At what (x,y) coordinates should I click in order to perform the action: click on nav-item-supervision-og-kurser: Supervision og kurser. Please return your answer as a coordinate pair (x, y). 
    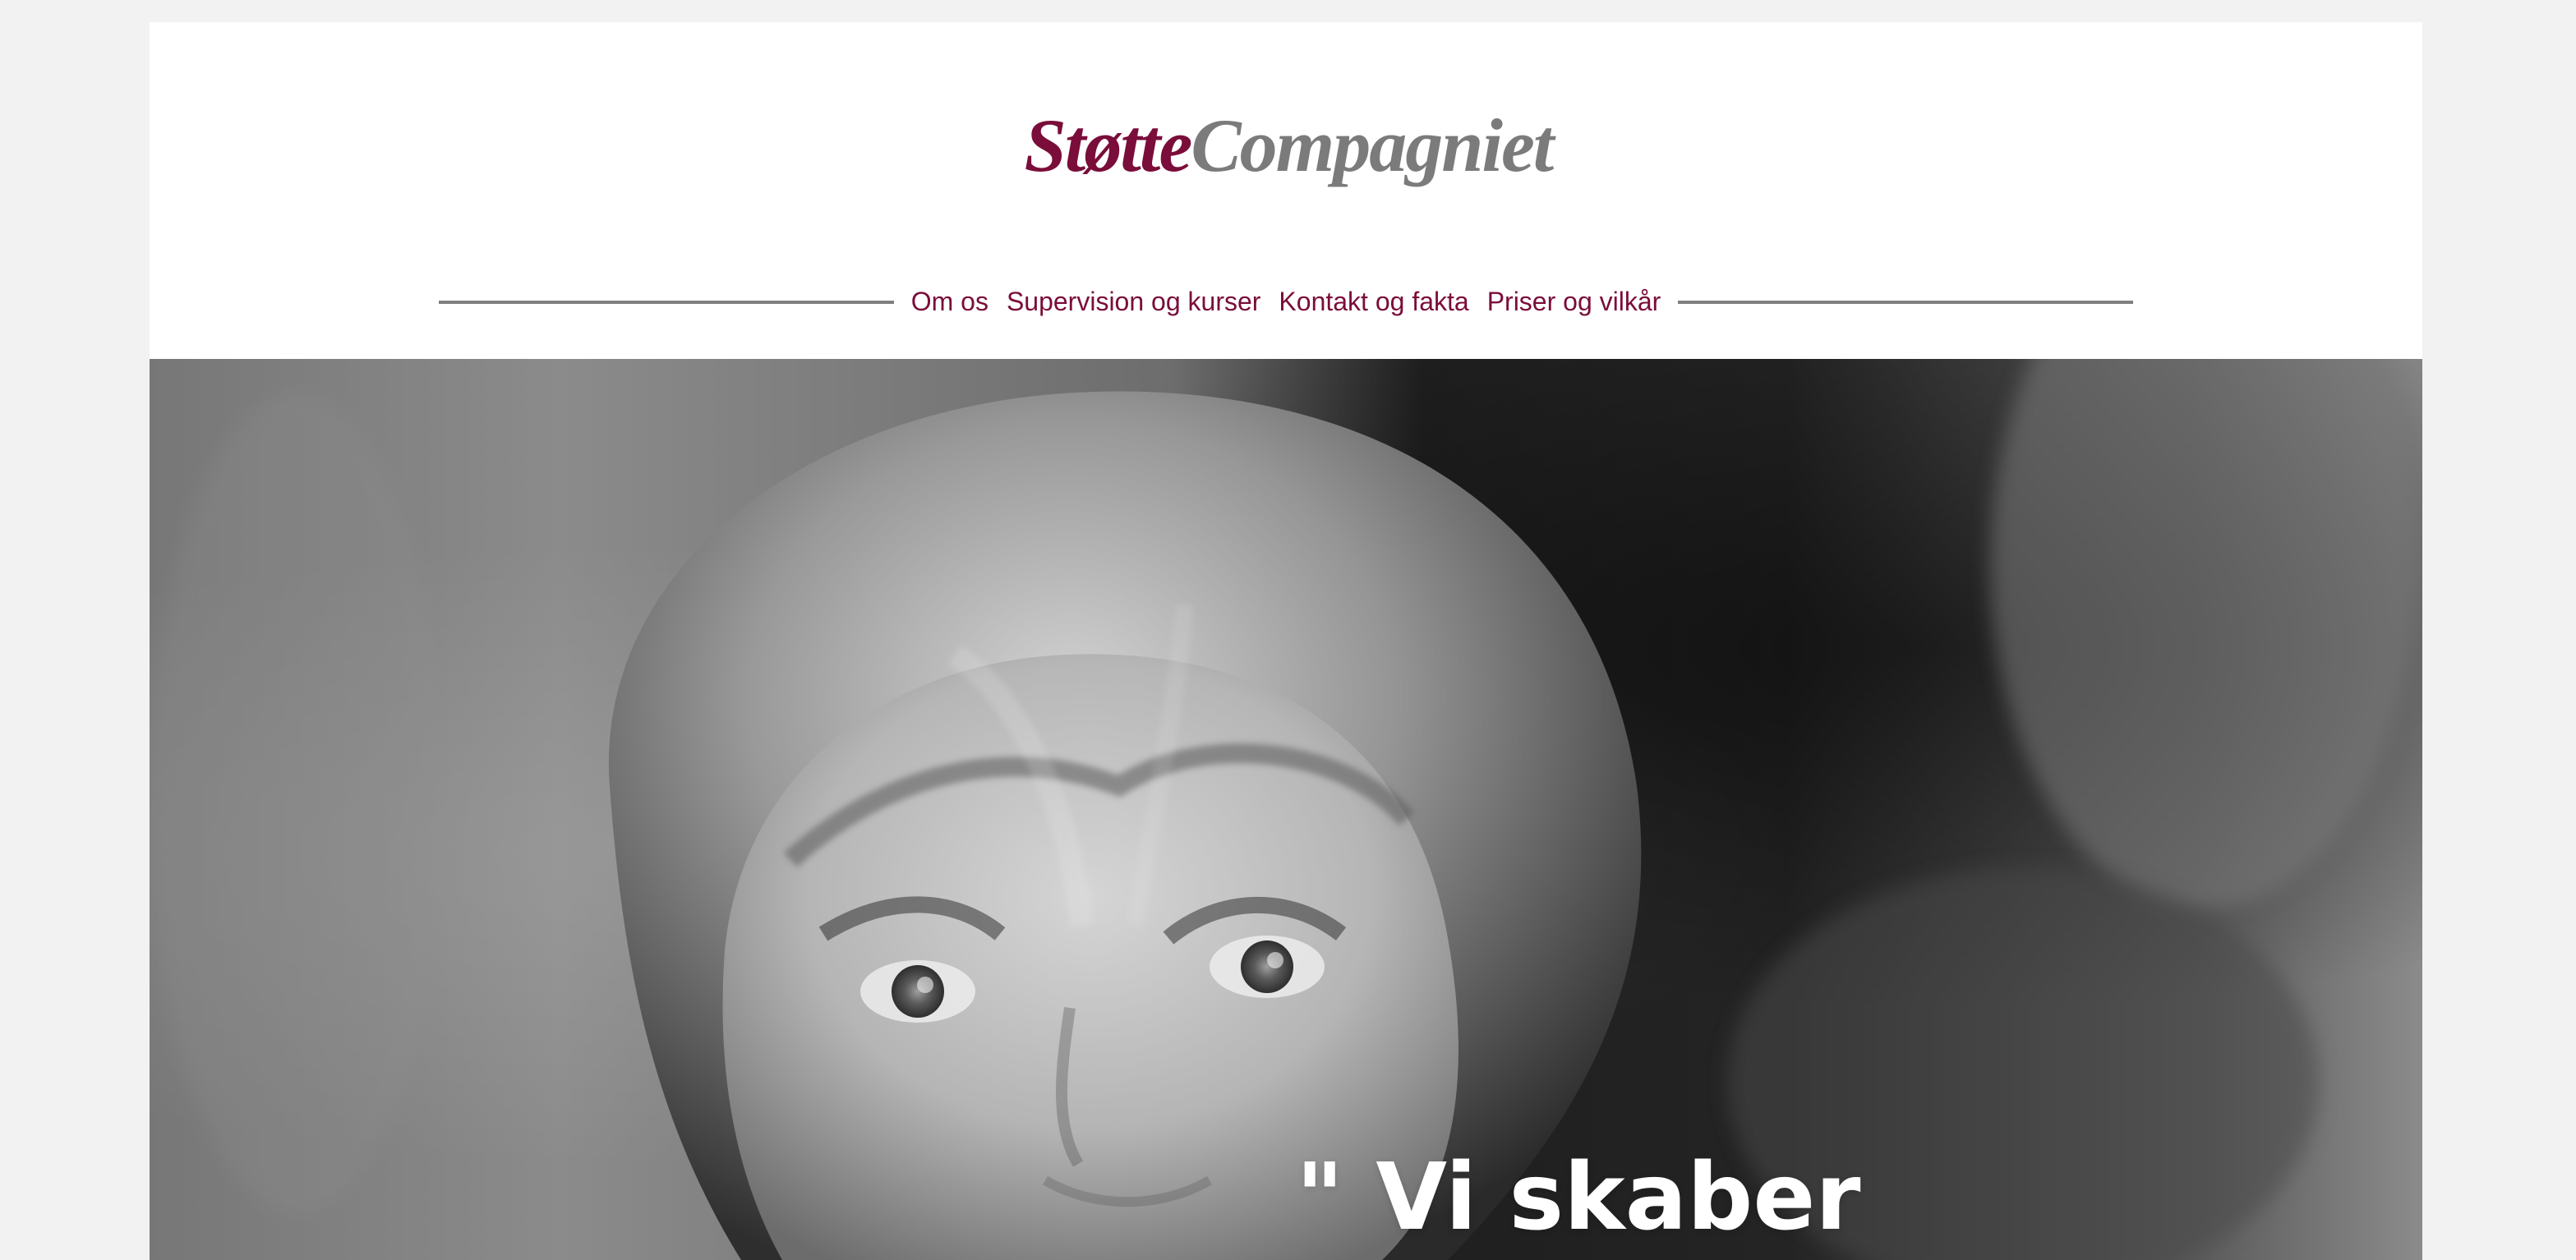
    Looking at the image, I should click on (1133, 302).